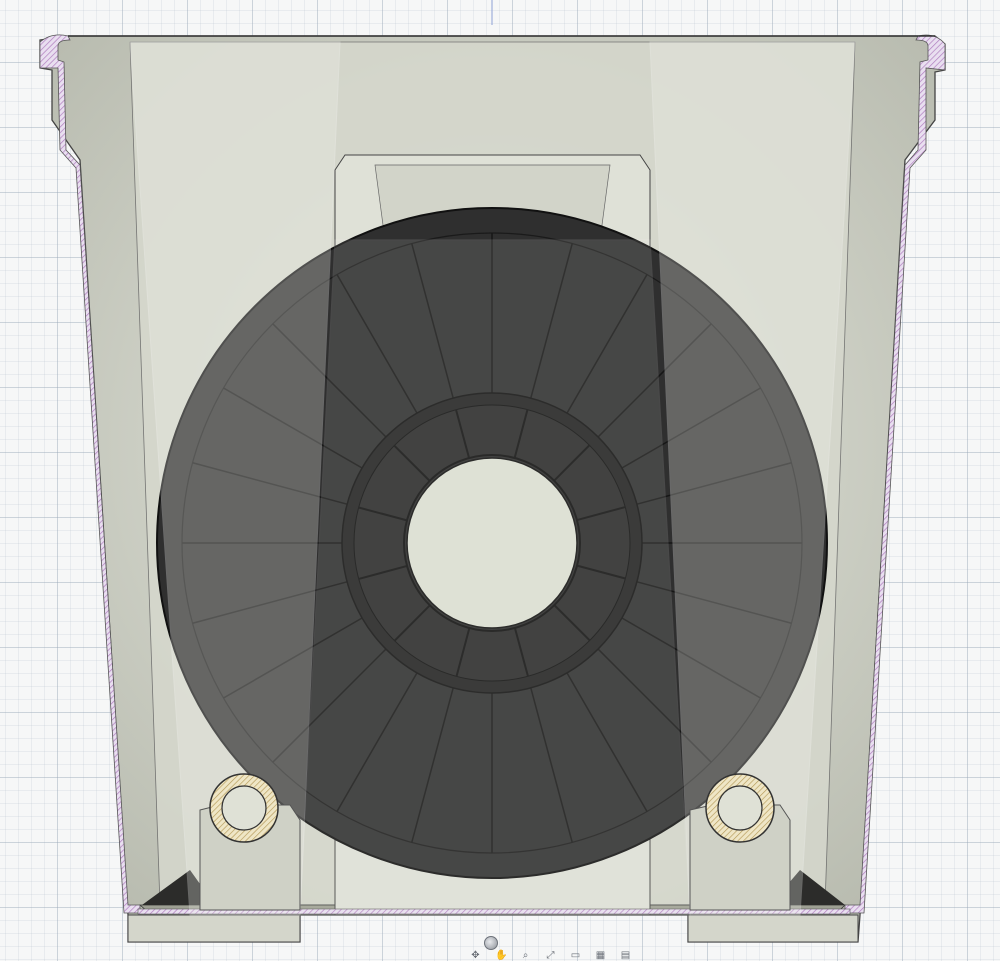 This screenshot has height=961, width=1000. I want to click on navigation-toolbar: ✥ ✋ ⌕ ⤢ ▭ ▦ ▤, so click(570, 956).